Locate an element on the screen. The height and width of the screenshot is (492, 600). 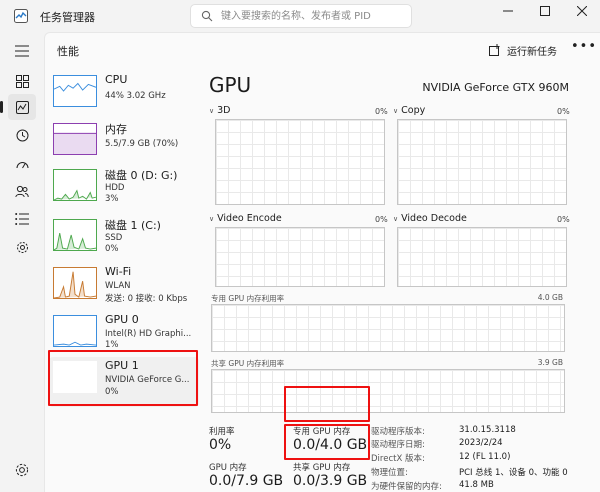
engine-3d-selector: ∨ 3D is located at coordinates (219, 110).